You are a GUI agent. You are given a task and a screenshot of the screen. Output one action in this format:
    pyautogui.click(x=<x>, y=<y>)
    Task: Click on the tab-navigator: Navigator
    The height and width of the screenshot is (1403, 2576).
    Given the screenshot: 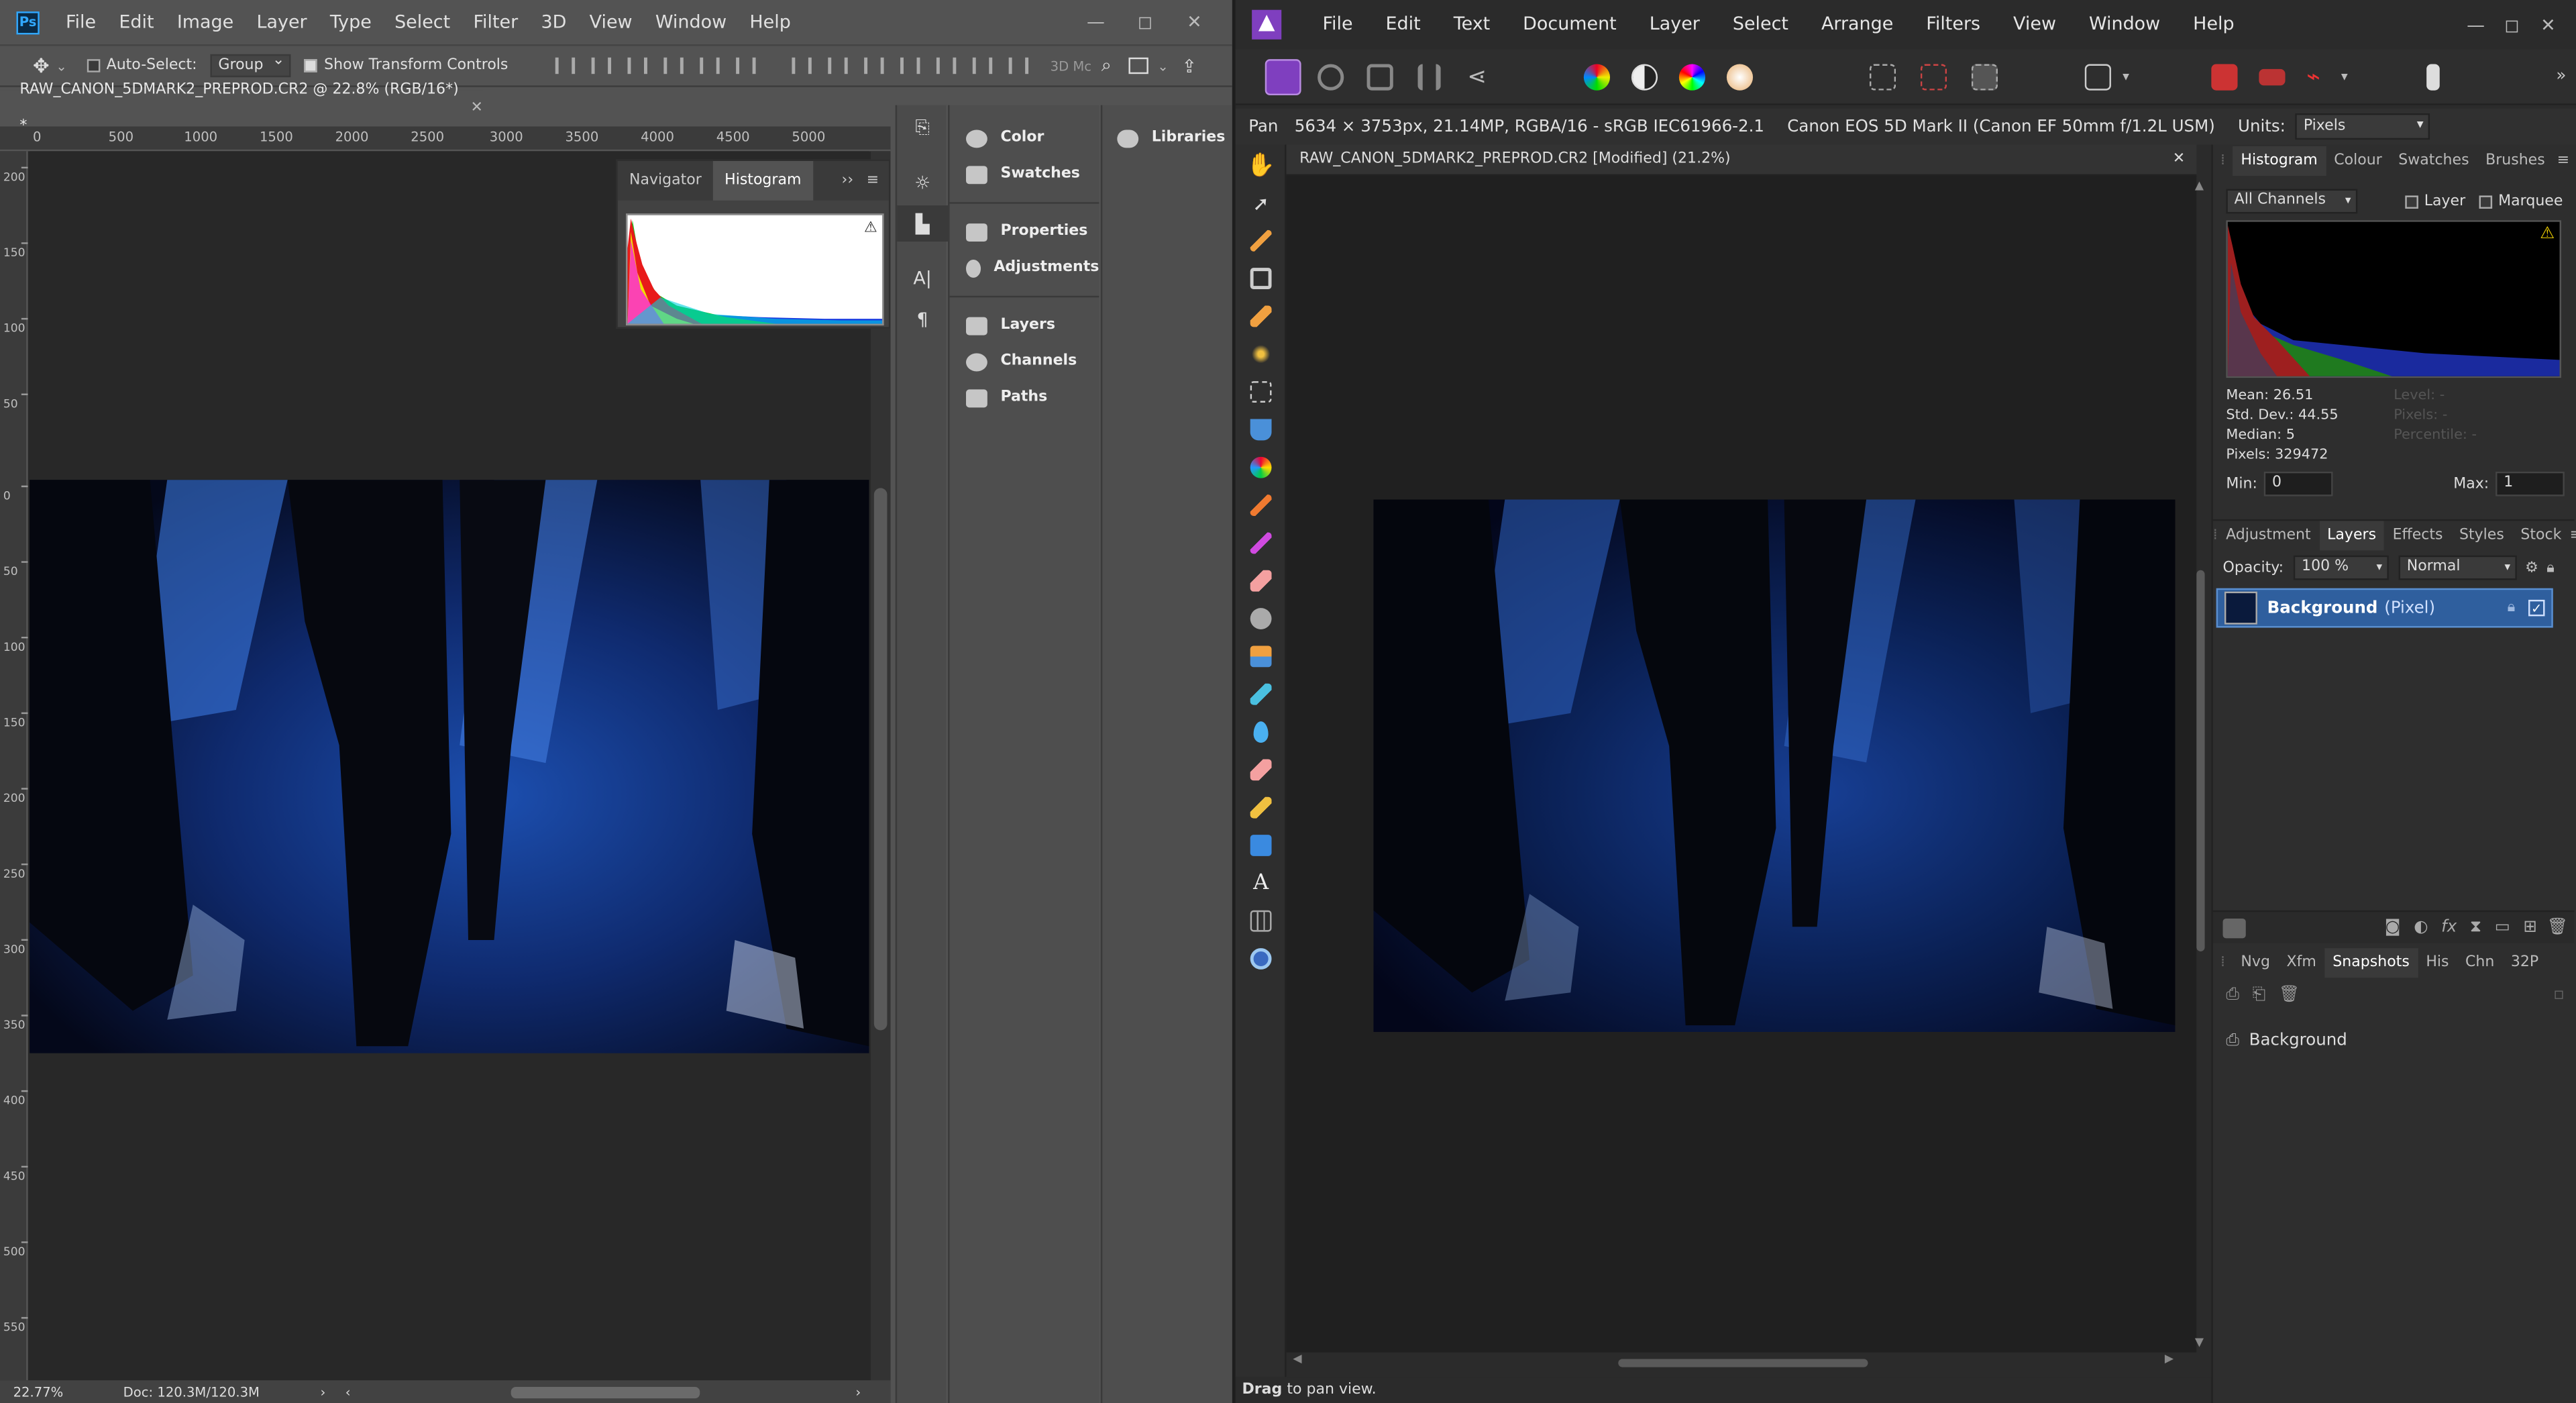 What is the action you would take?
    pyautogui.click(x=665, y=181)
    